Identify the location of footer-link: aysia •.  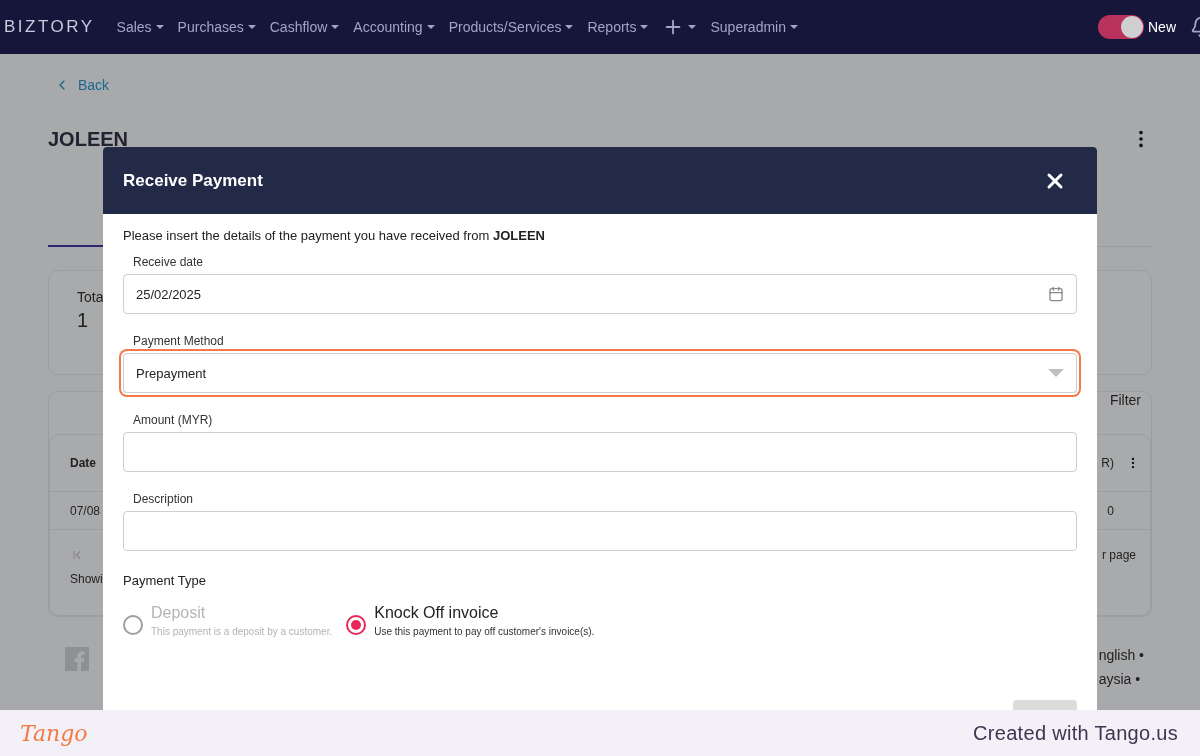
(1119, 679).